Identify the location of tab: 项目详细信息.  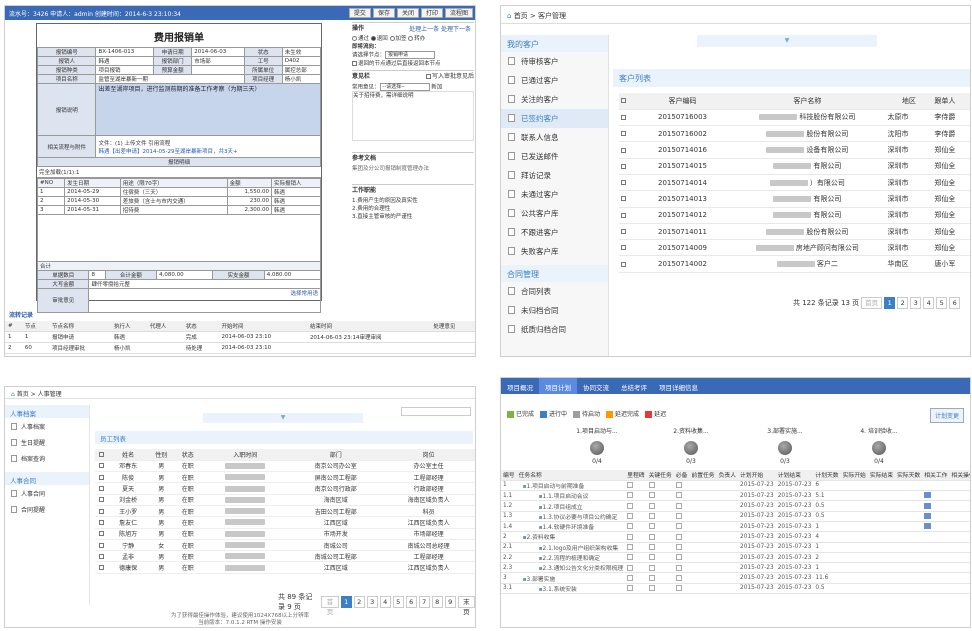
(678, 386).